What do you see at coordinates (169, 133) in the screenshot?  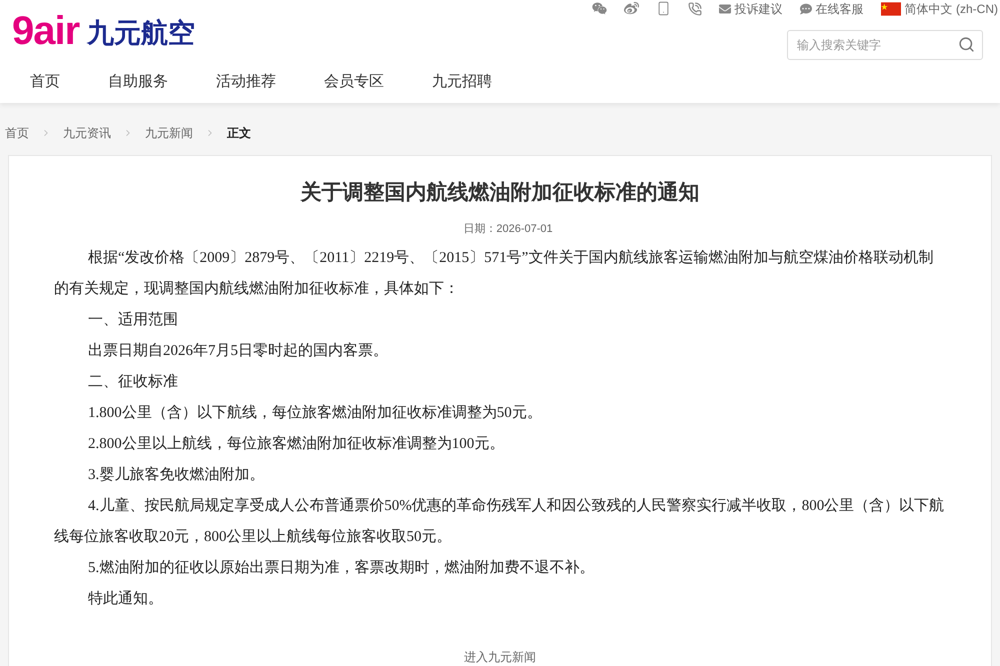 I see `breadcrumb-link: 九元新闻` at bounding box center [169, 133].